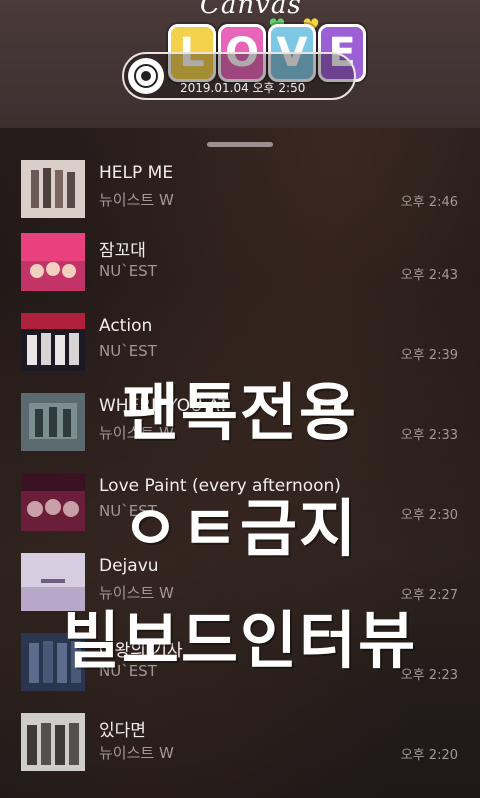 The width and height of the screenshot is (480, 798). I want to click on song-row: Action NU`EST 오후 2:39, so click(240, 353).